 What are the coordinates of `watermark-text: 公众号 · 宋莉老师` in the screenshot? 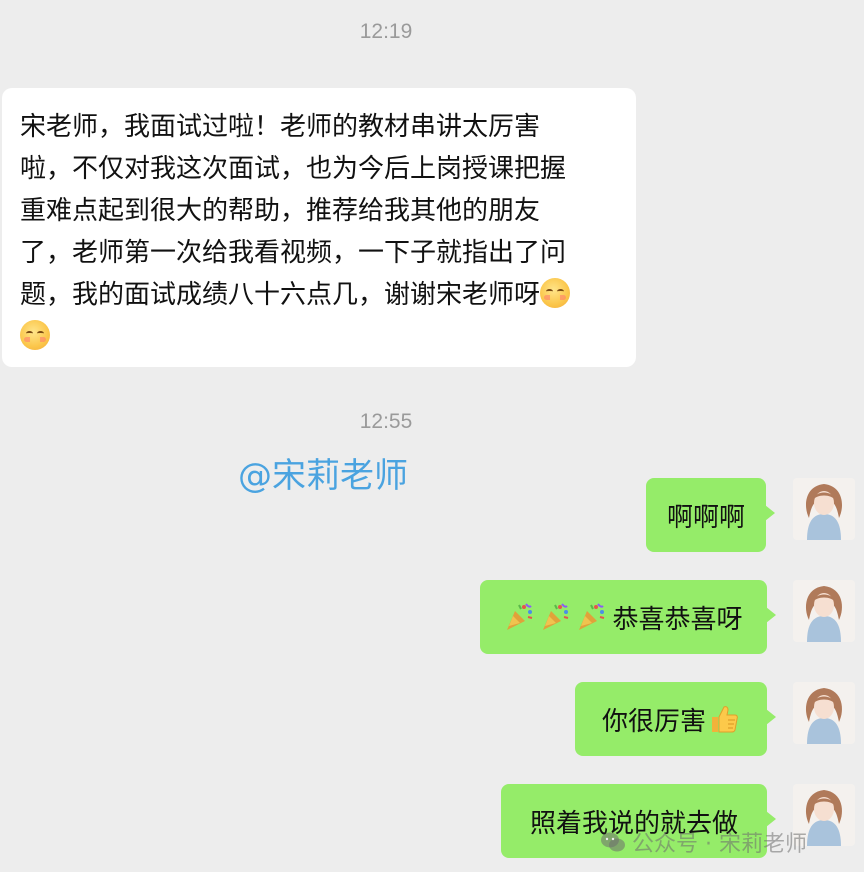 It's located at (719, 844).